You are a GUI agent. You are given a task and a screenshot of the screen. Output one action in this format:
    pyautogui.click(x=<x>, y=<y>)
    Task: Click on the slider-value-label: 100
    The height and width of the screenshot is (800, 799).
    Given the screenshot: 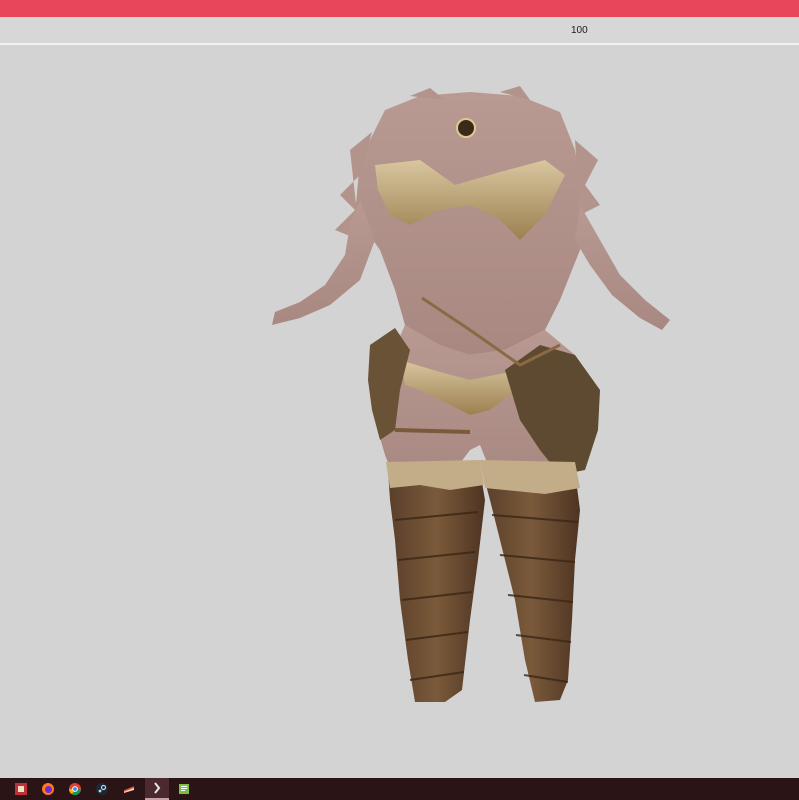 What is the action you would take?
    pyautogui.click(x=579, y=30)
    